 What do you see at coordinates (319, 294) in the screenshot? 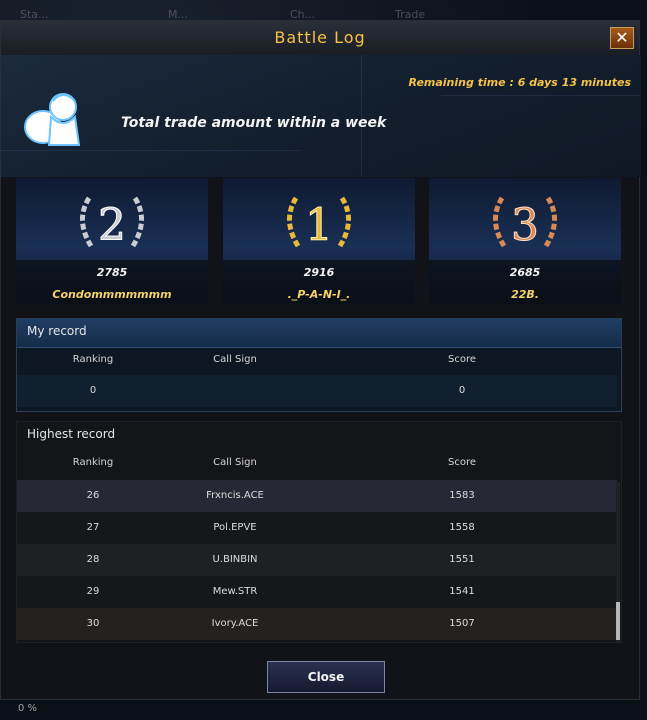
I see `podium-name: ._P-A-N-I_.` at bounding box center [319, 294].